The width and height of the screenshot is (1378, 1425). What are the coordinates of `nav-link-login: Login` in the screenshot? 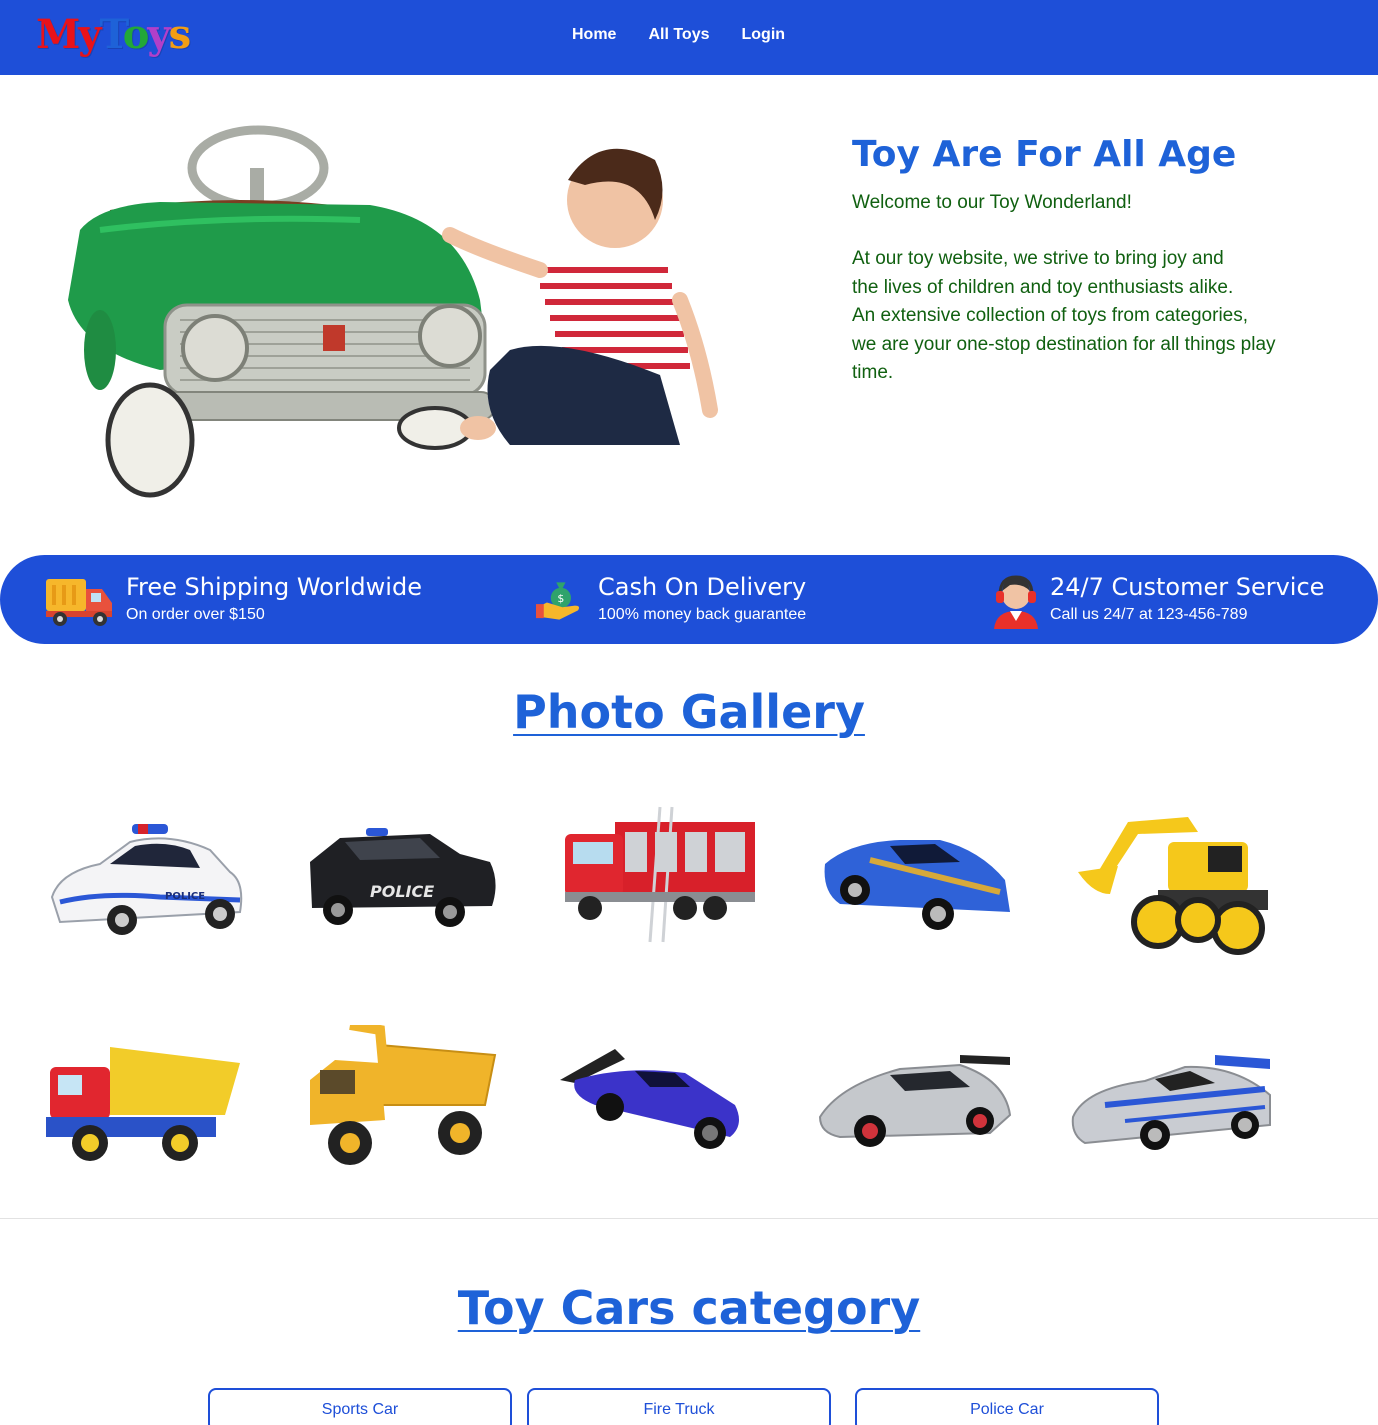 It's located at (764, 36).